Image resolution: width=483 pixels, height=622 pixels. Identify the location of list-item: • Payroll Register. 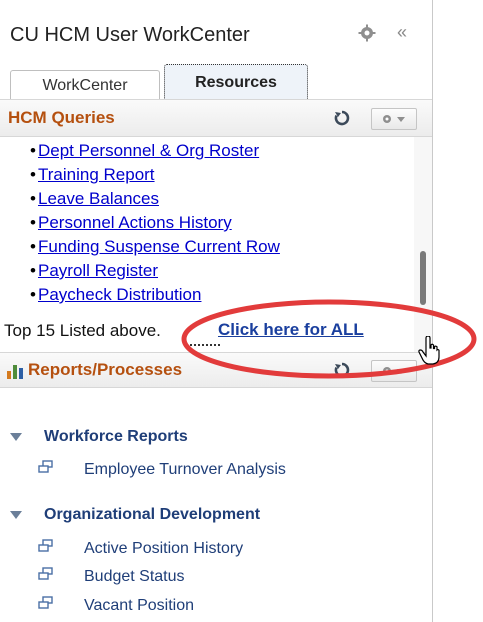
(94, 272).